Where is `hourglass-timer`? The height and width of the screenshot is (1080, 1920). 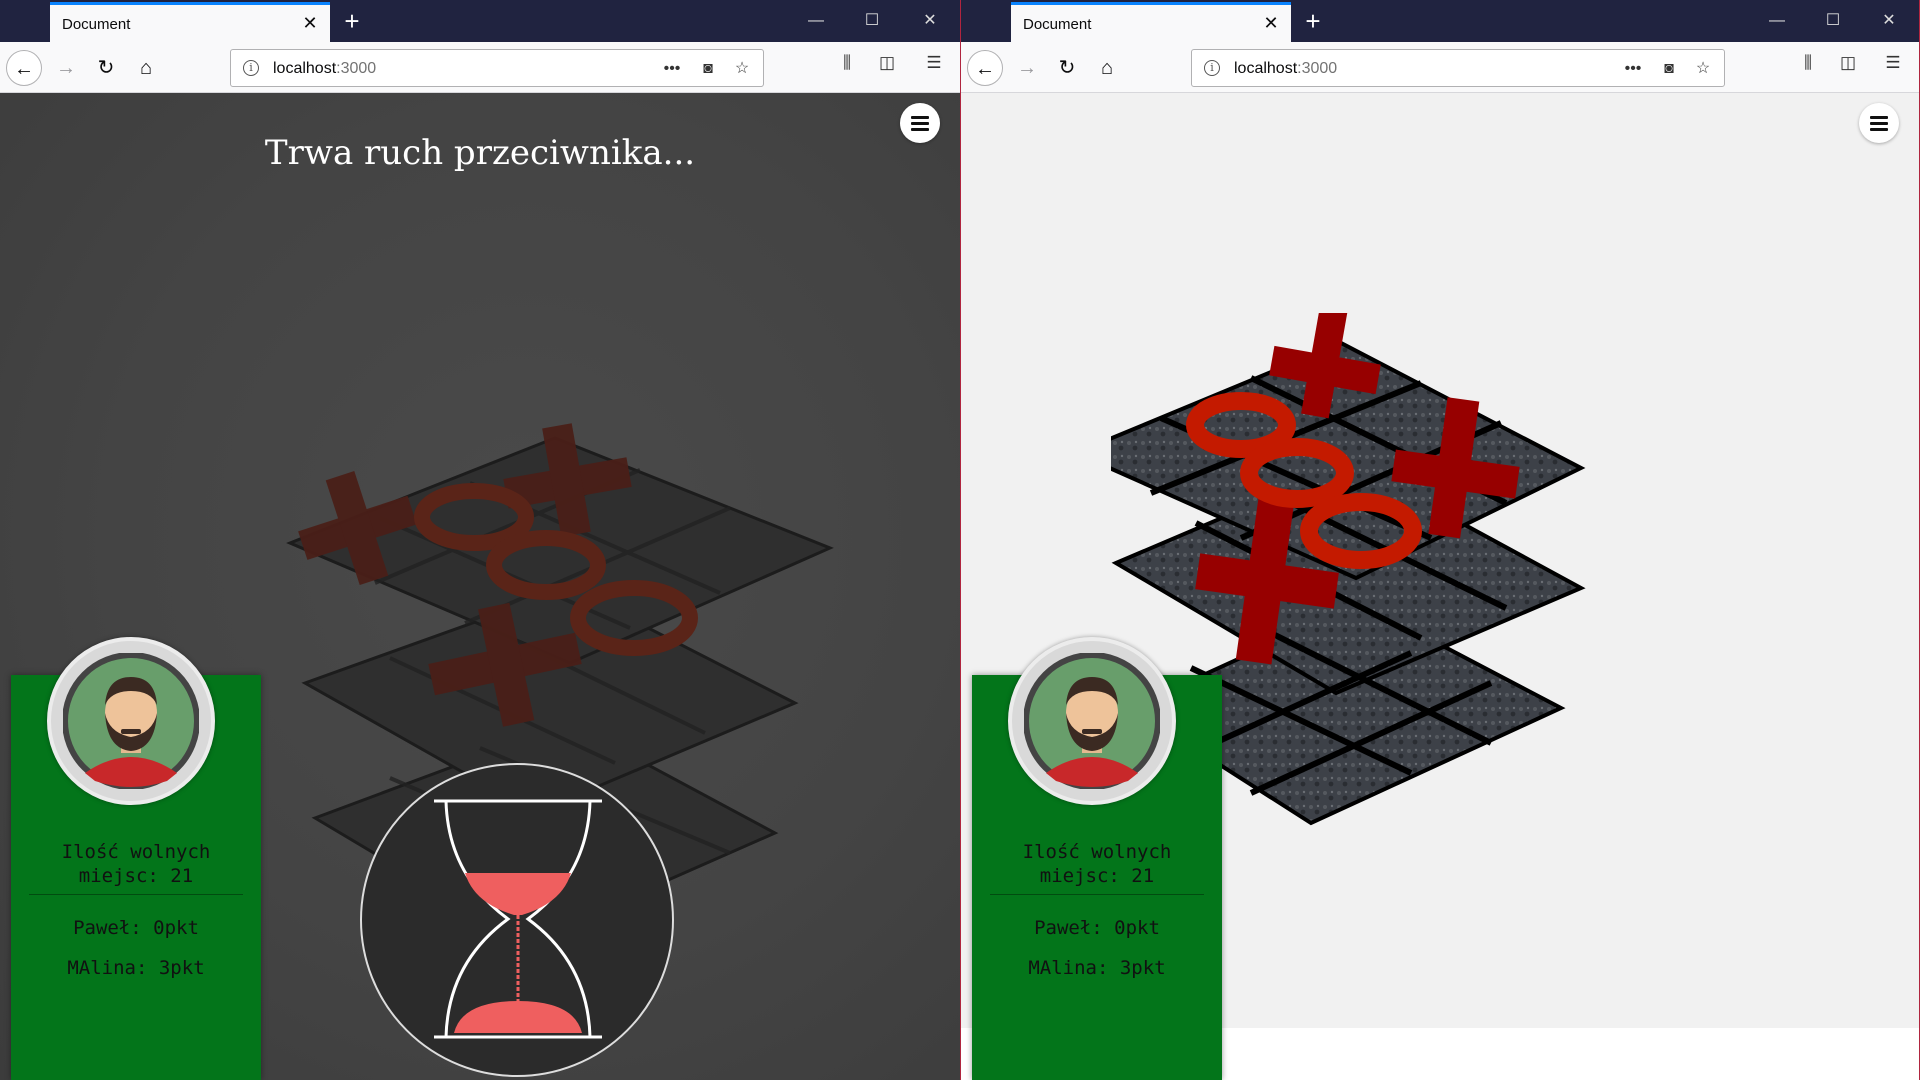 hourglass-timer is located at coordinates (517, 920).